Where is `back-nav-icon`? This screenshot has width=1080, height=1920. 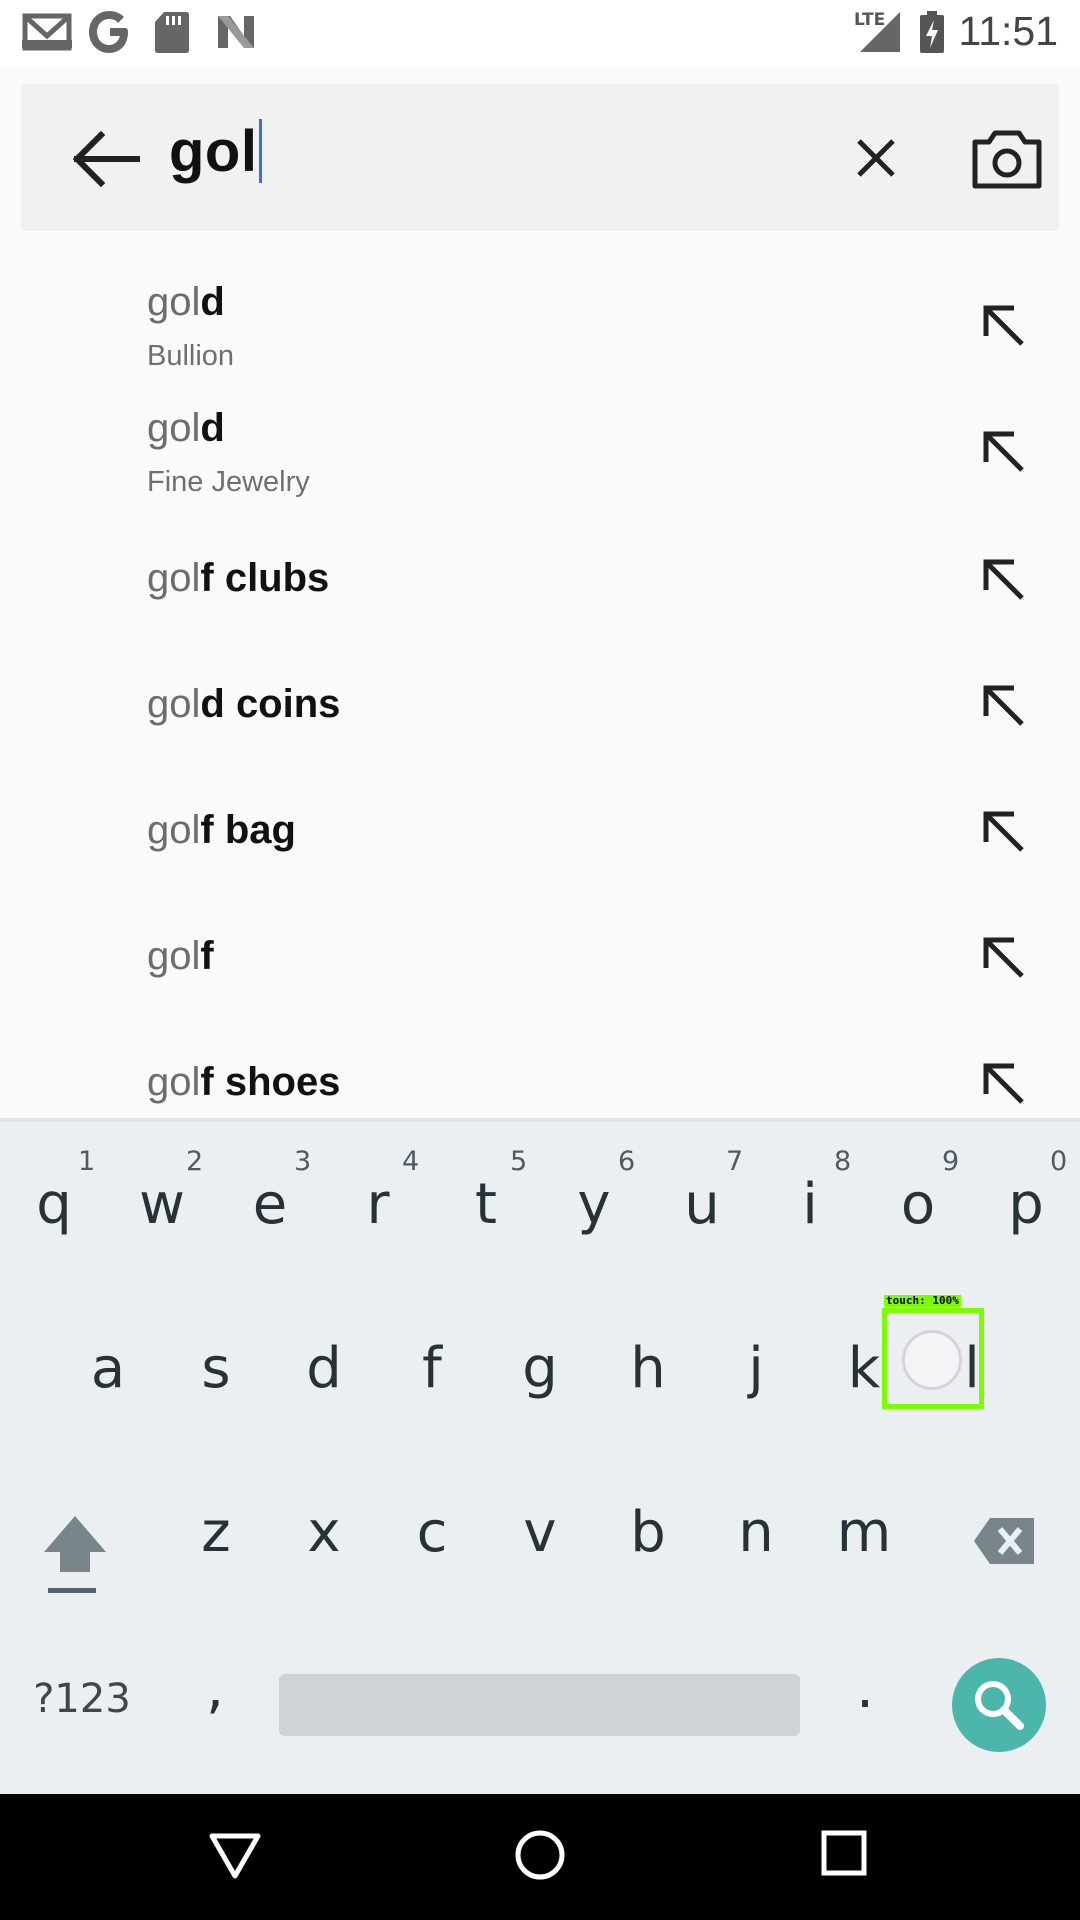
back-nav-icon is located at coordinates (235, 1856).